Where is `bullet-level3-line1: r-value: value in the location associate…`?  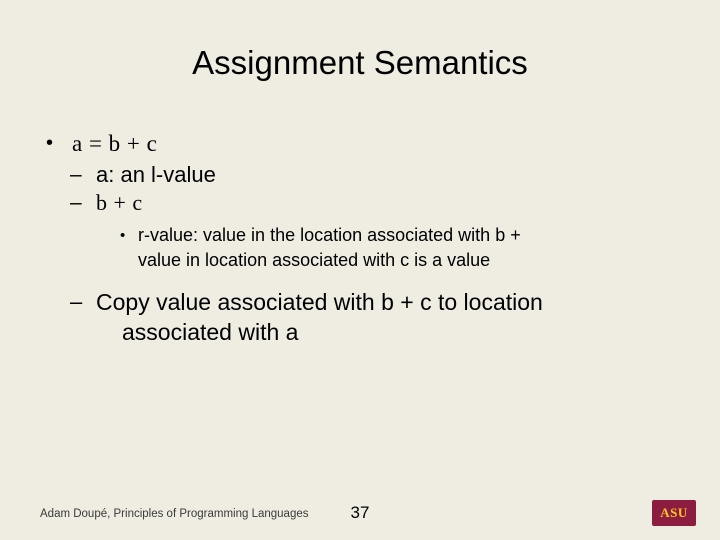
bullet-level3-line1: r-value: value in the location associate… is located at coordinates (329, 235).